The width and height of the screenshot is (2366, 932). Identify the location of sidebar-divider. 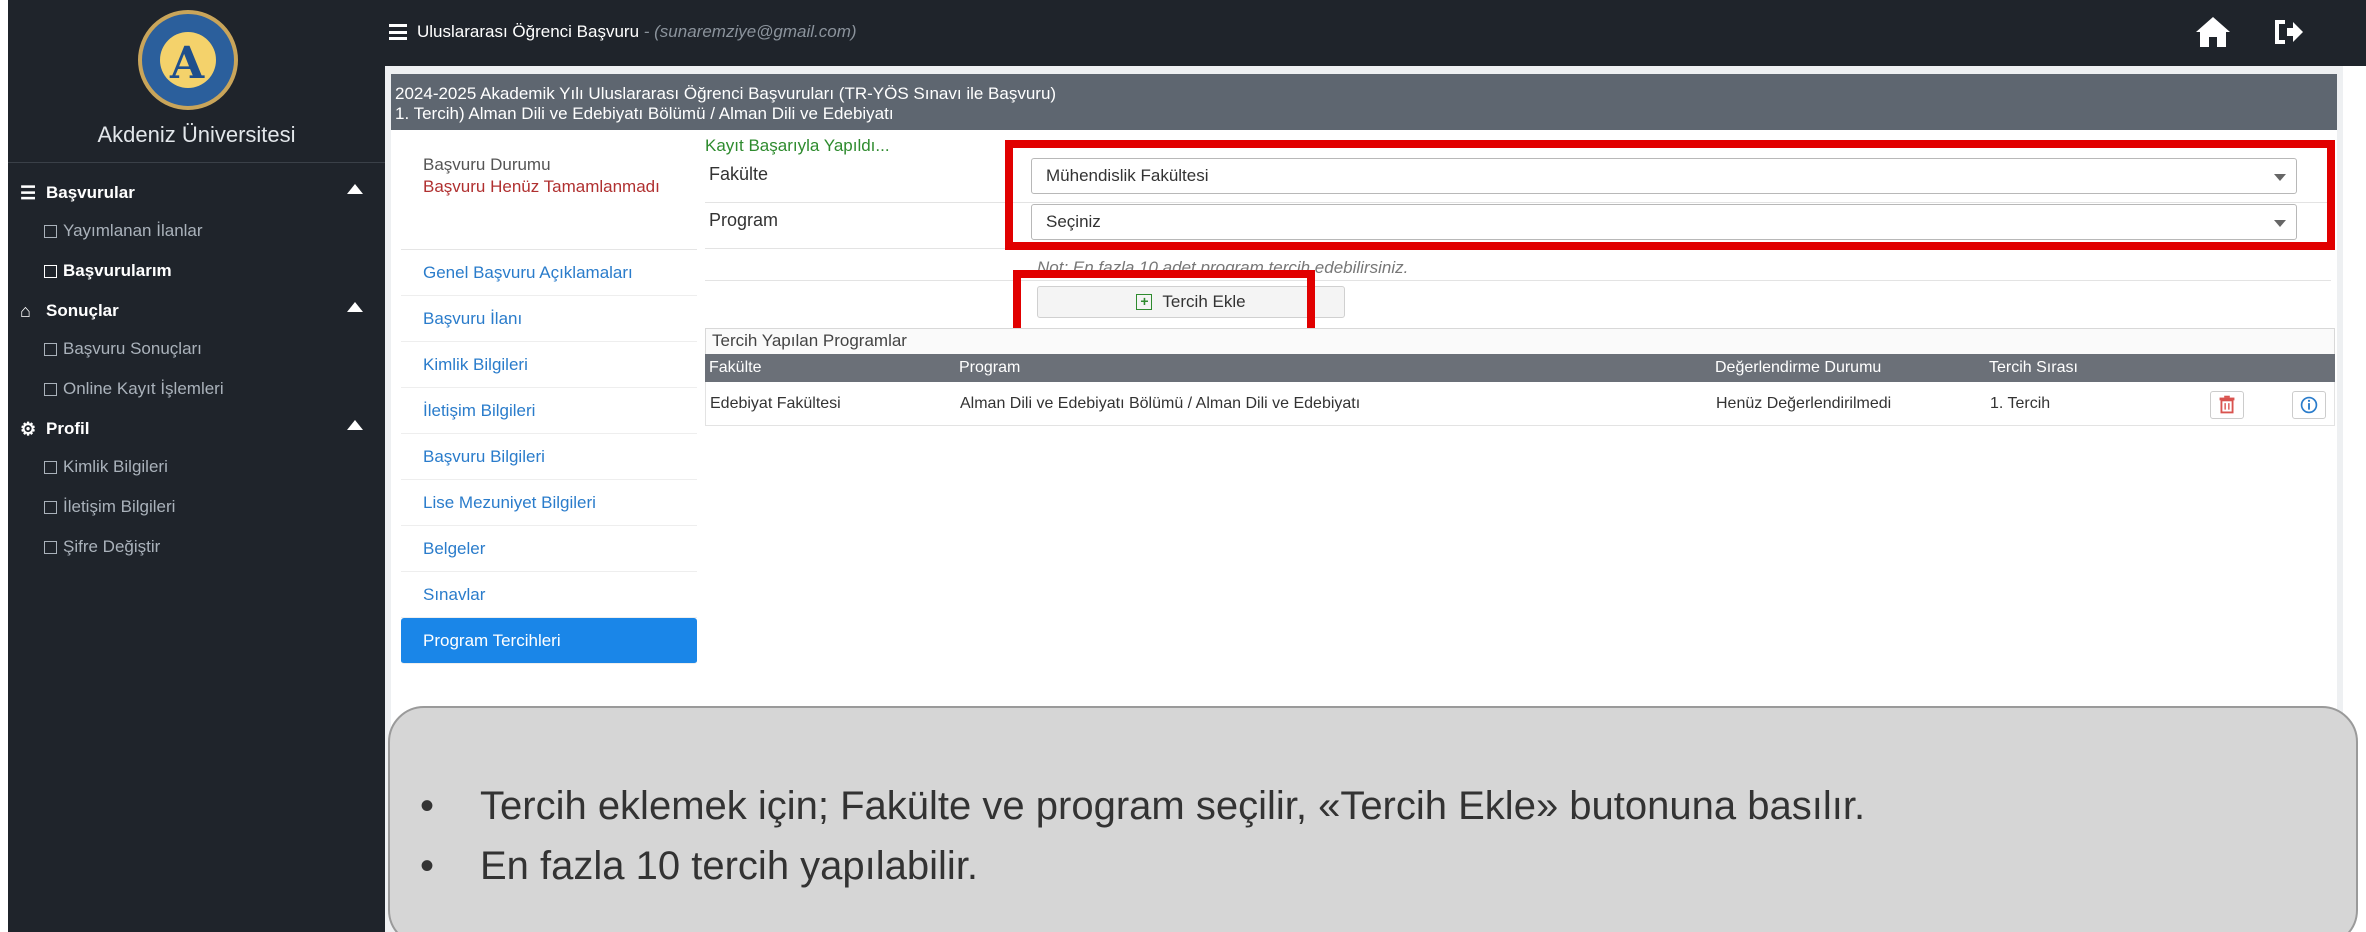
(196, 162).